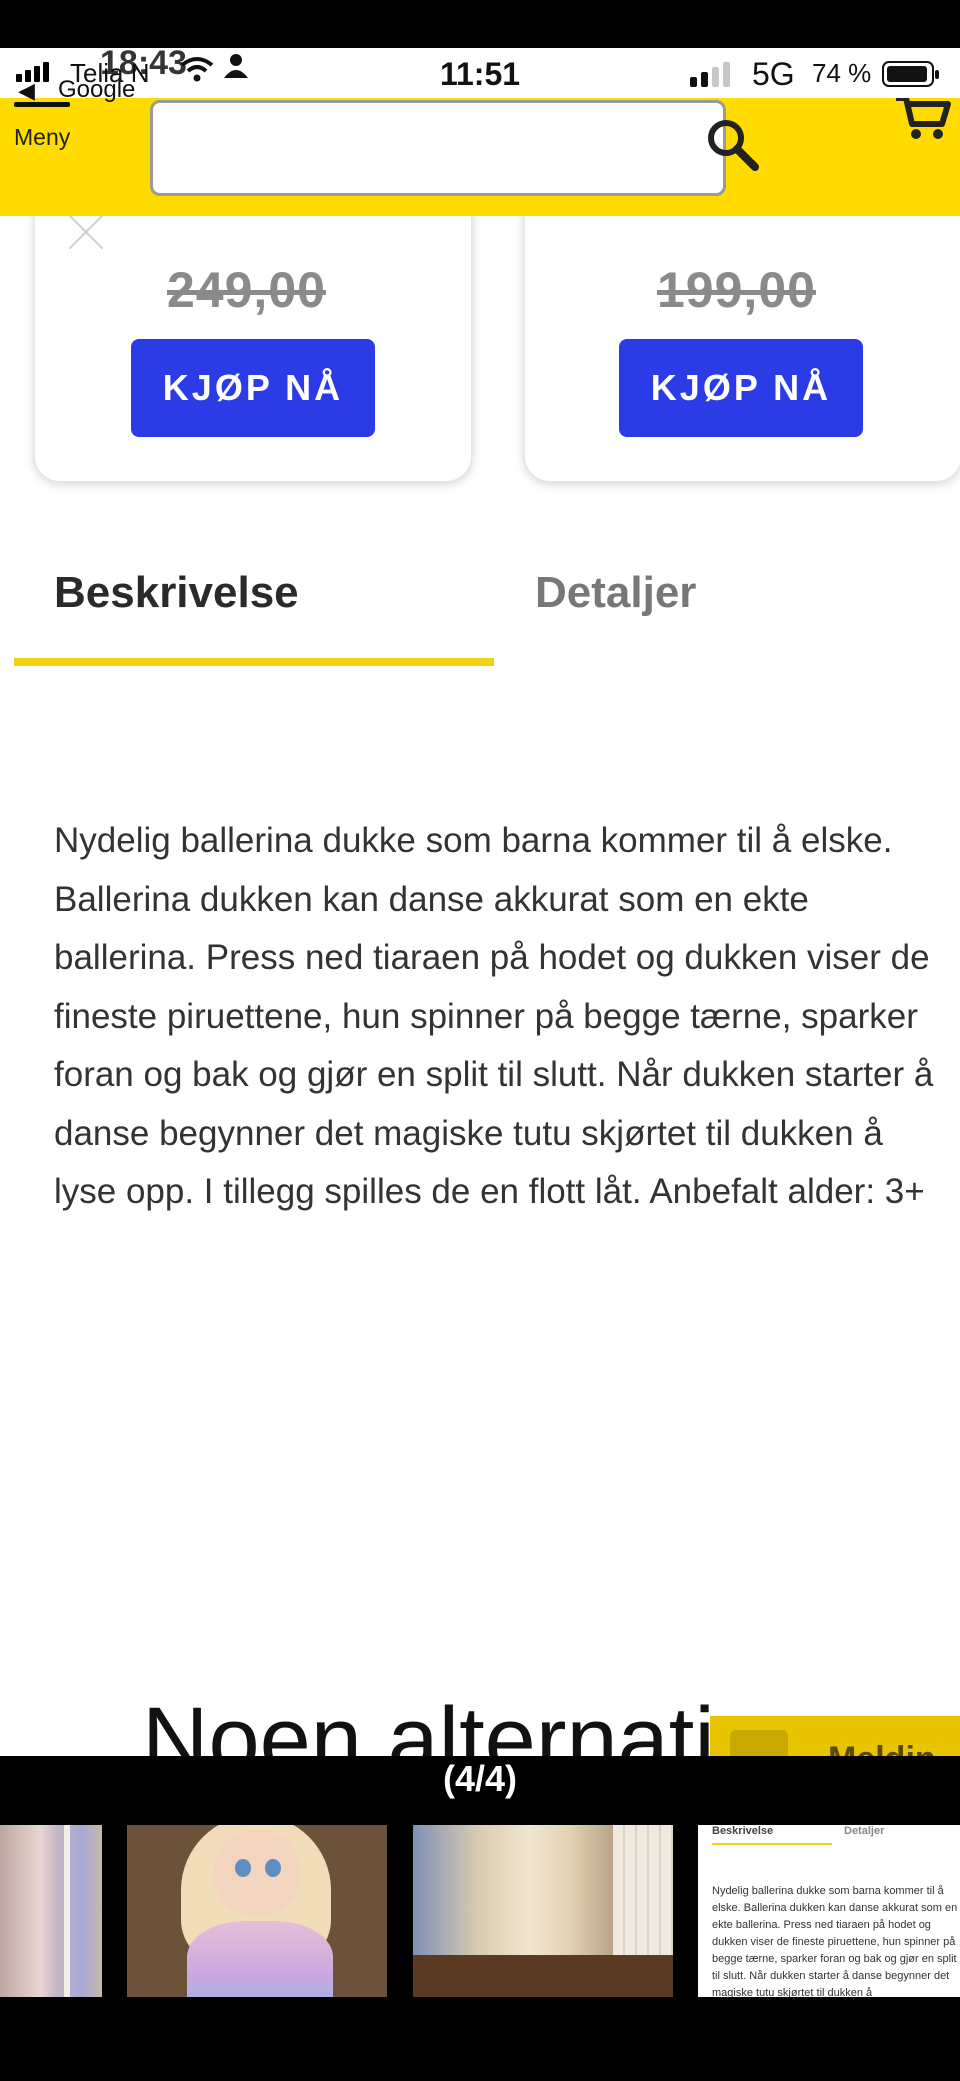  Describe the element at coordinates (254, 662) in the screenshot. I see `active-tab-indicator` at that location.